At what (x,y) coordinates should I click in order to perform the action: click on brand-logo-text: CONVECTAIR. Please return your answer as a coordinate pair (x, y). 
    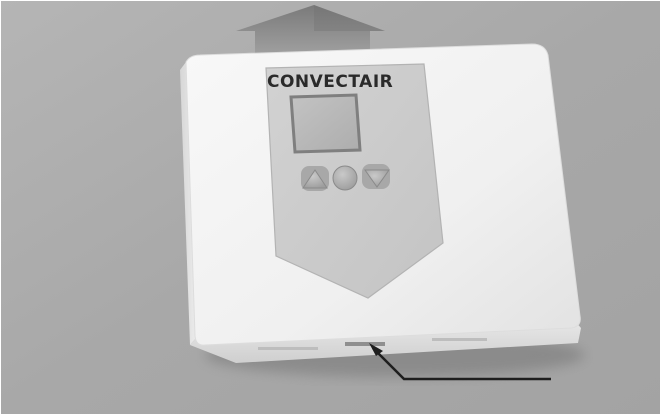
    Looking at the image, I should click on (330, 82).